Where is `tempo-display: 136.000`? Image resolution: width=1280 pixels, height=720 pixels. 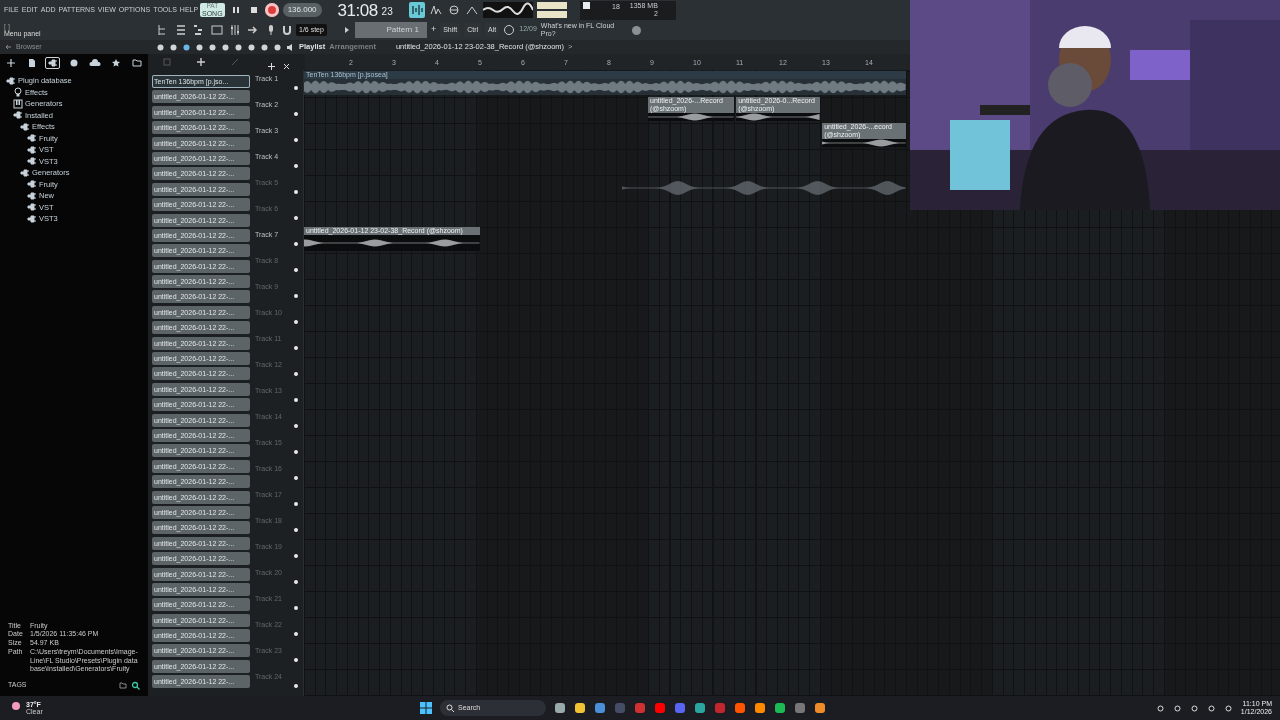
tempo-display: 136.000 is located at coordinates (302, 10).